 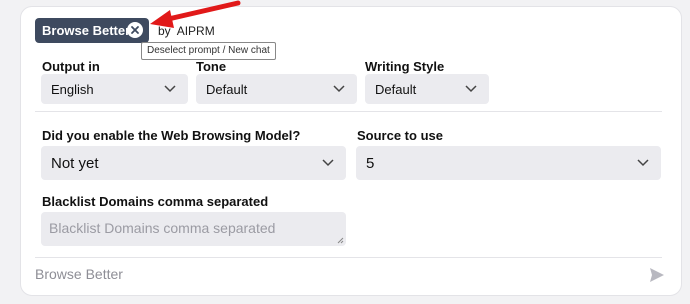 I want to click on tone-label: Tone, so click(x=211, y=66).